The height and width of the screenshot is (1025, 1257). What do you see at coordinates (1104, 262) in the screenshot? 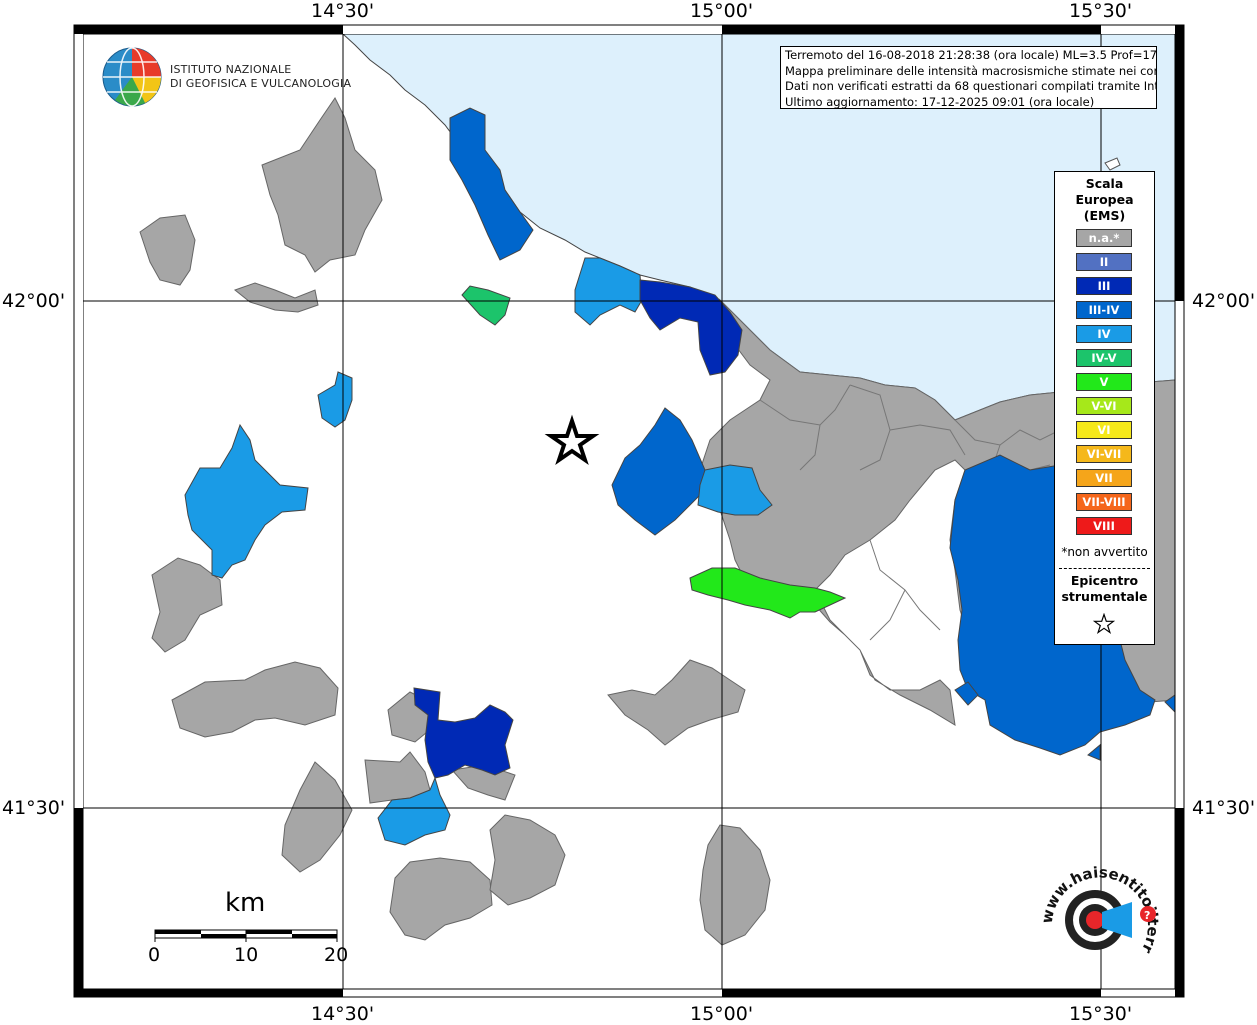
I see `legend-item: II` at bounding box center [1104, 262].